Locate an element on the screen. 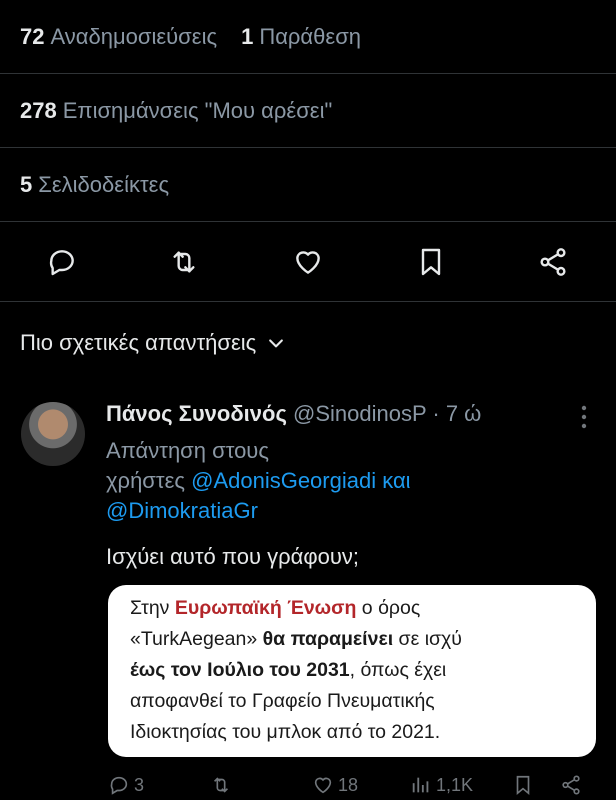 This screenshot has height=800, width=616. more-icon is located at coordinates (584, 417).